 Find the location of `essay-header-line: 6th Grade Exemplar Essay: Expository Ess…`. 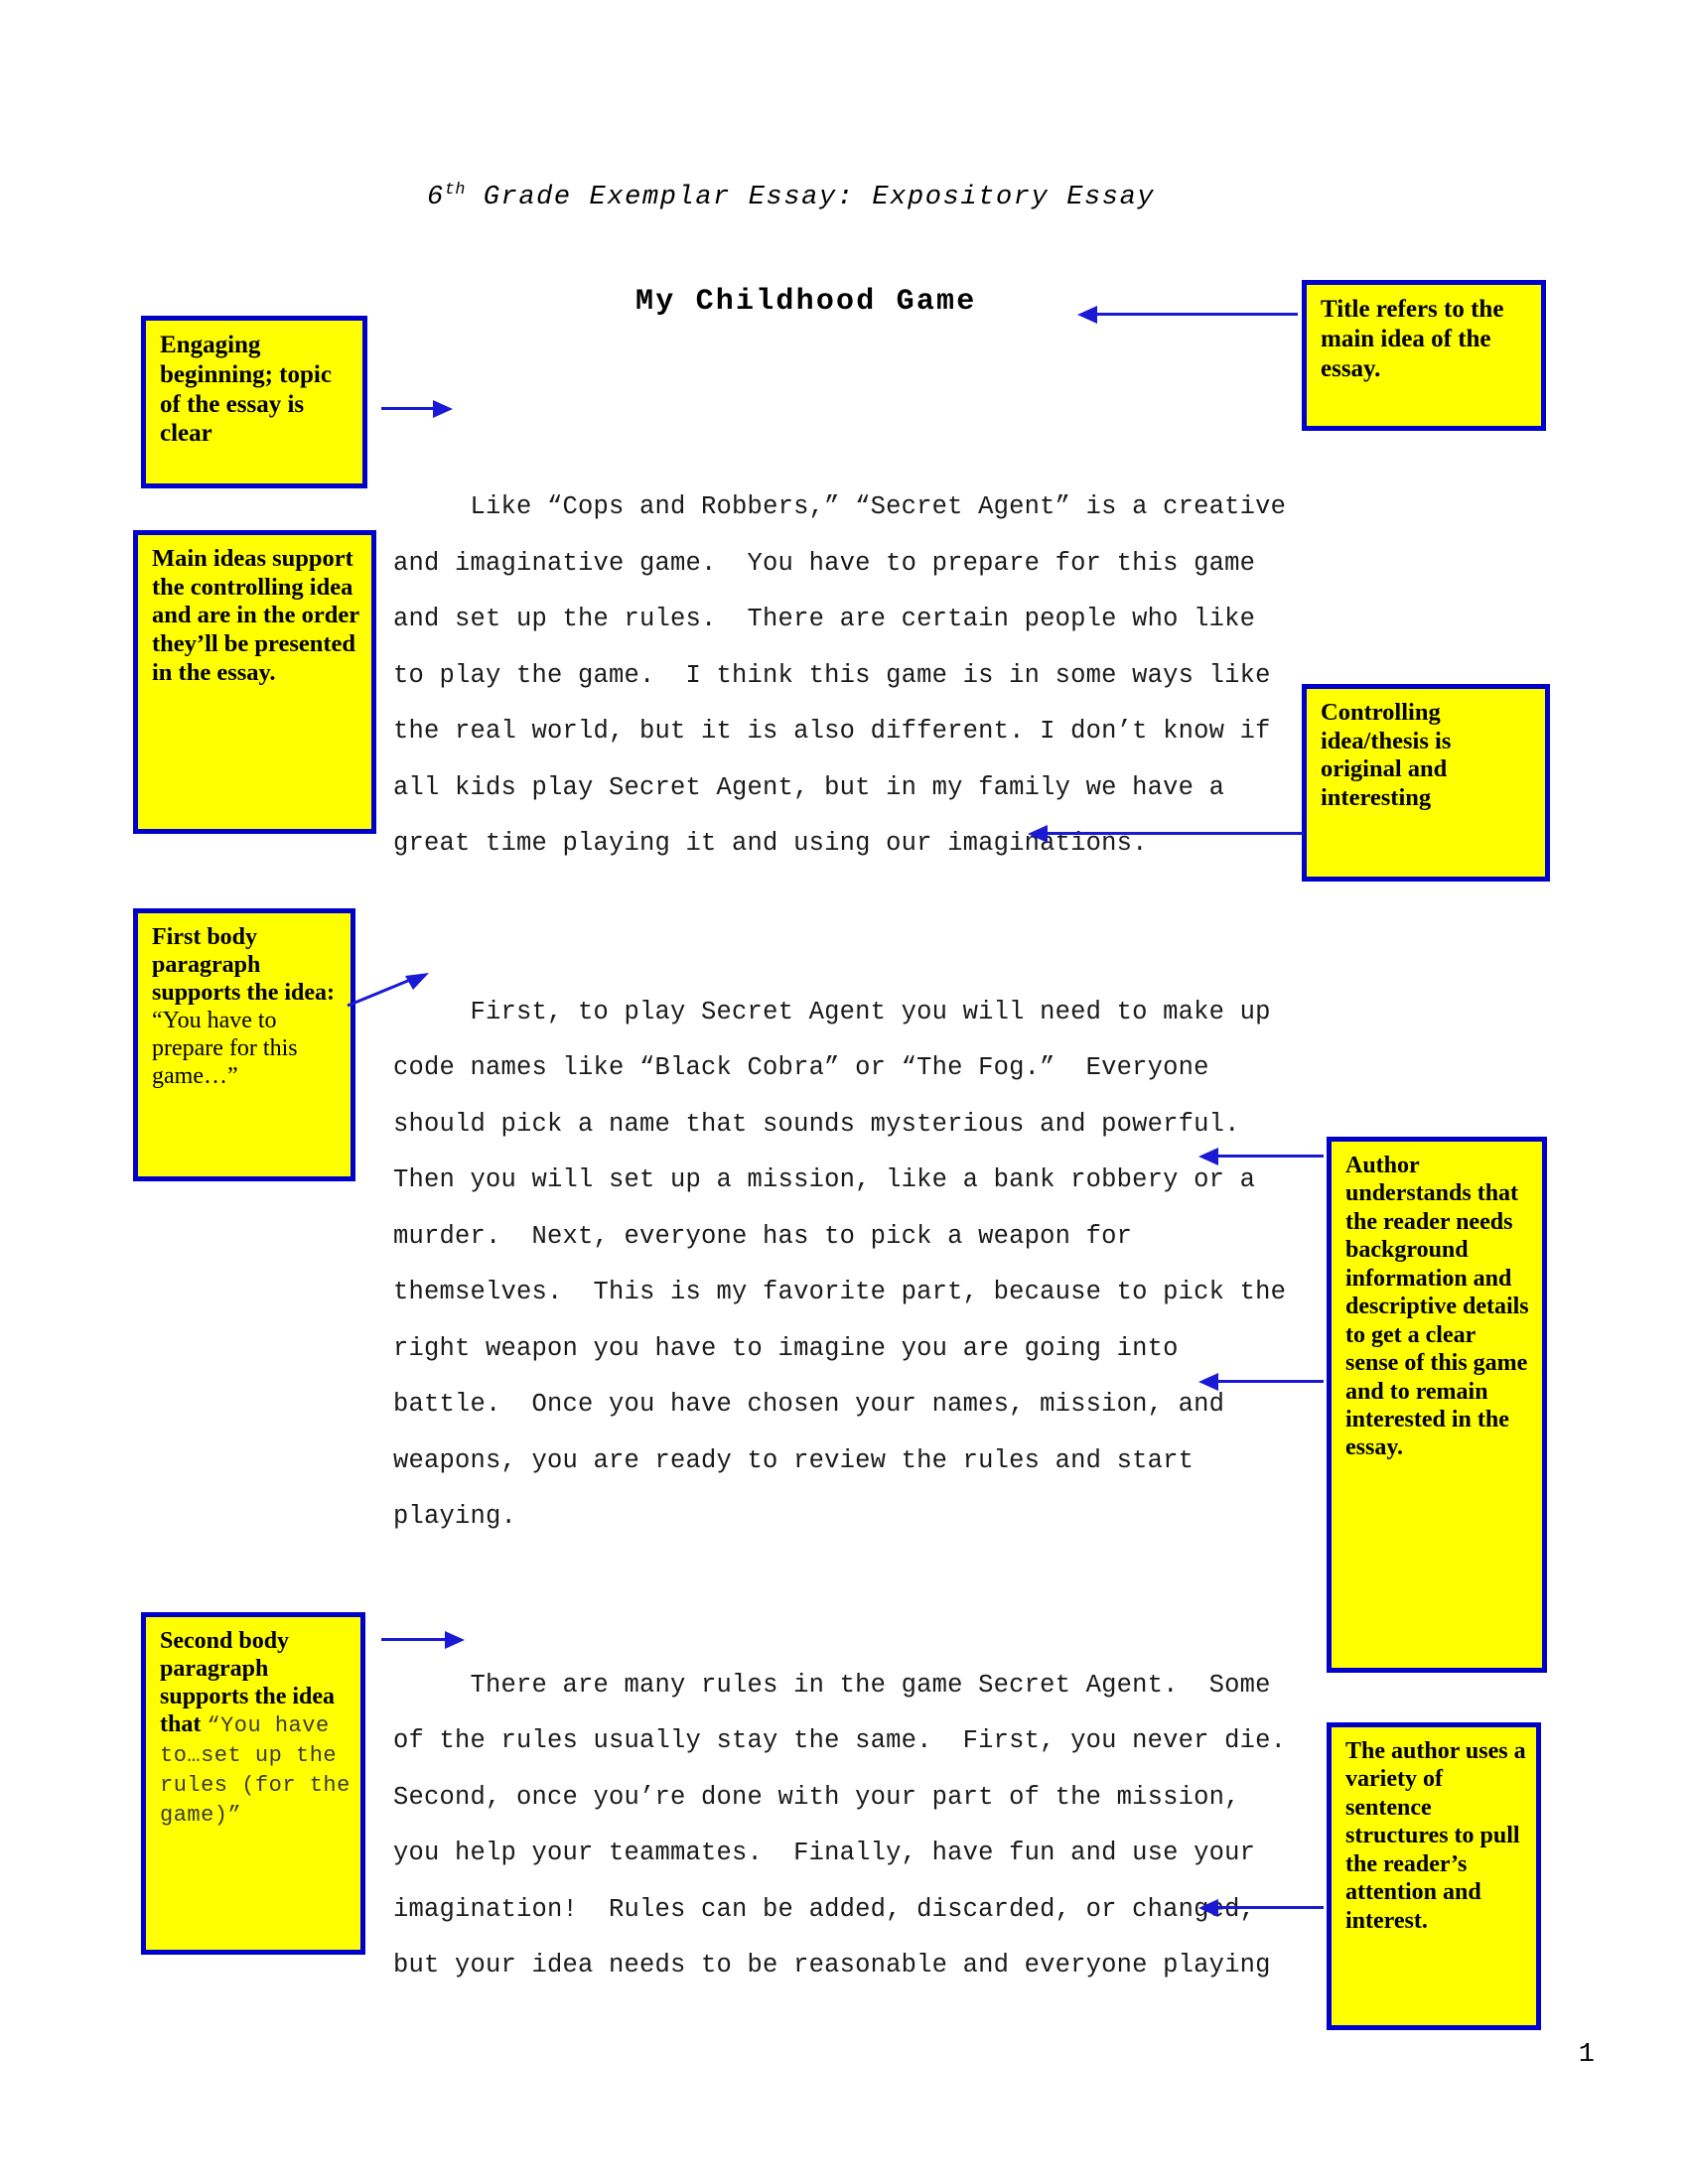

essay-header-line: 6th Grade Exemplar Essay: Expository Ess… is located at coordinates (791, 196).